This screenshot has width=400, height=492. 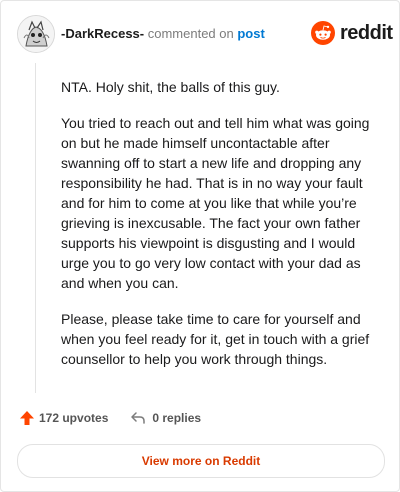 What do you see at coordinates (138, 418) in the screenshot?
I see `reply-arrow-icon` at bounding box center [138, 418].